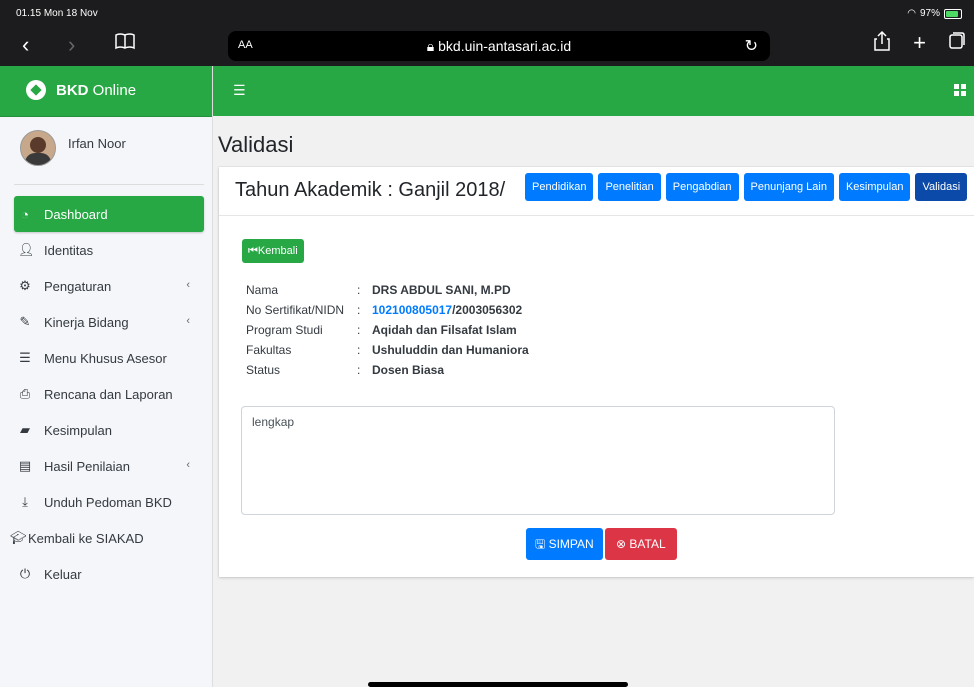  I want to click on brand-link: BKD Online, so click(106, 91).